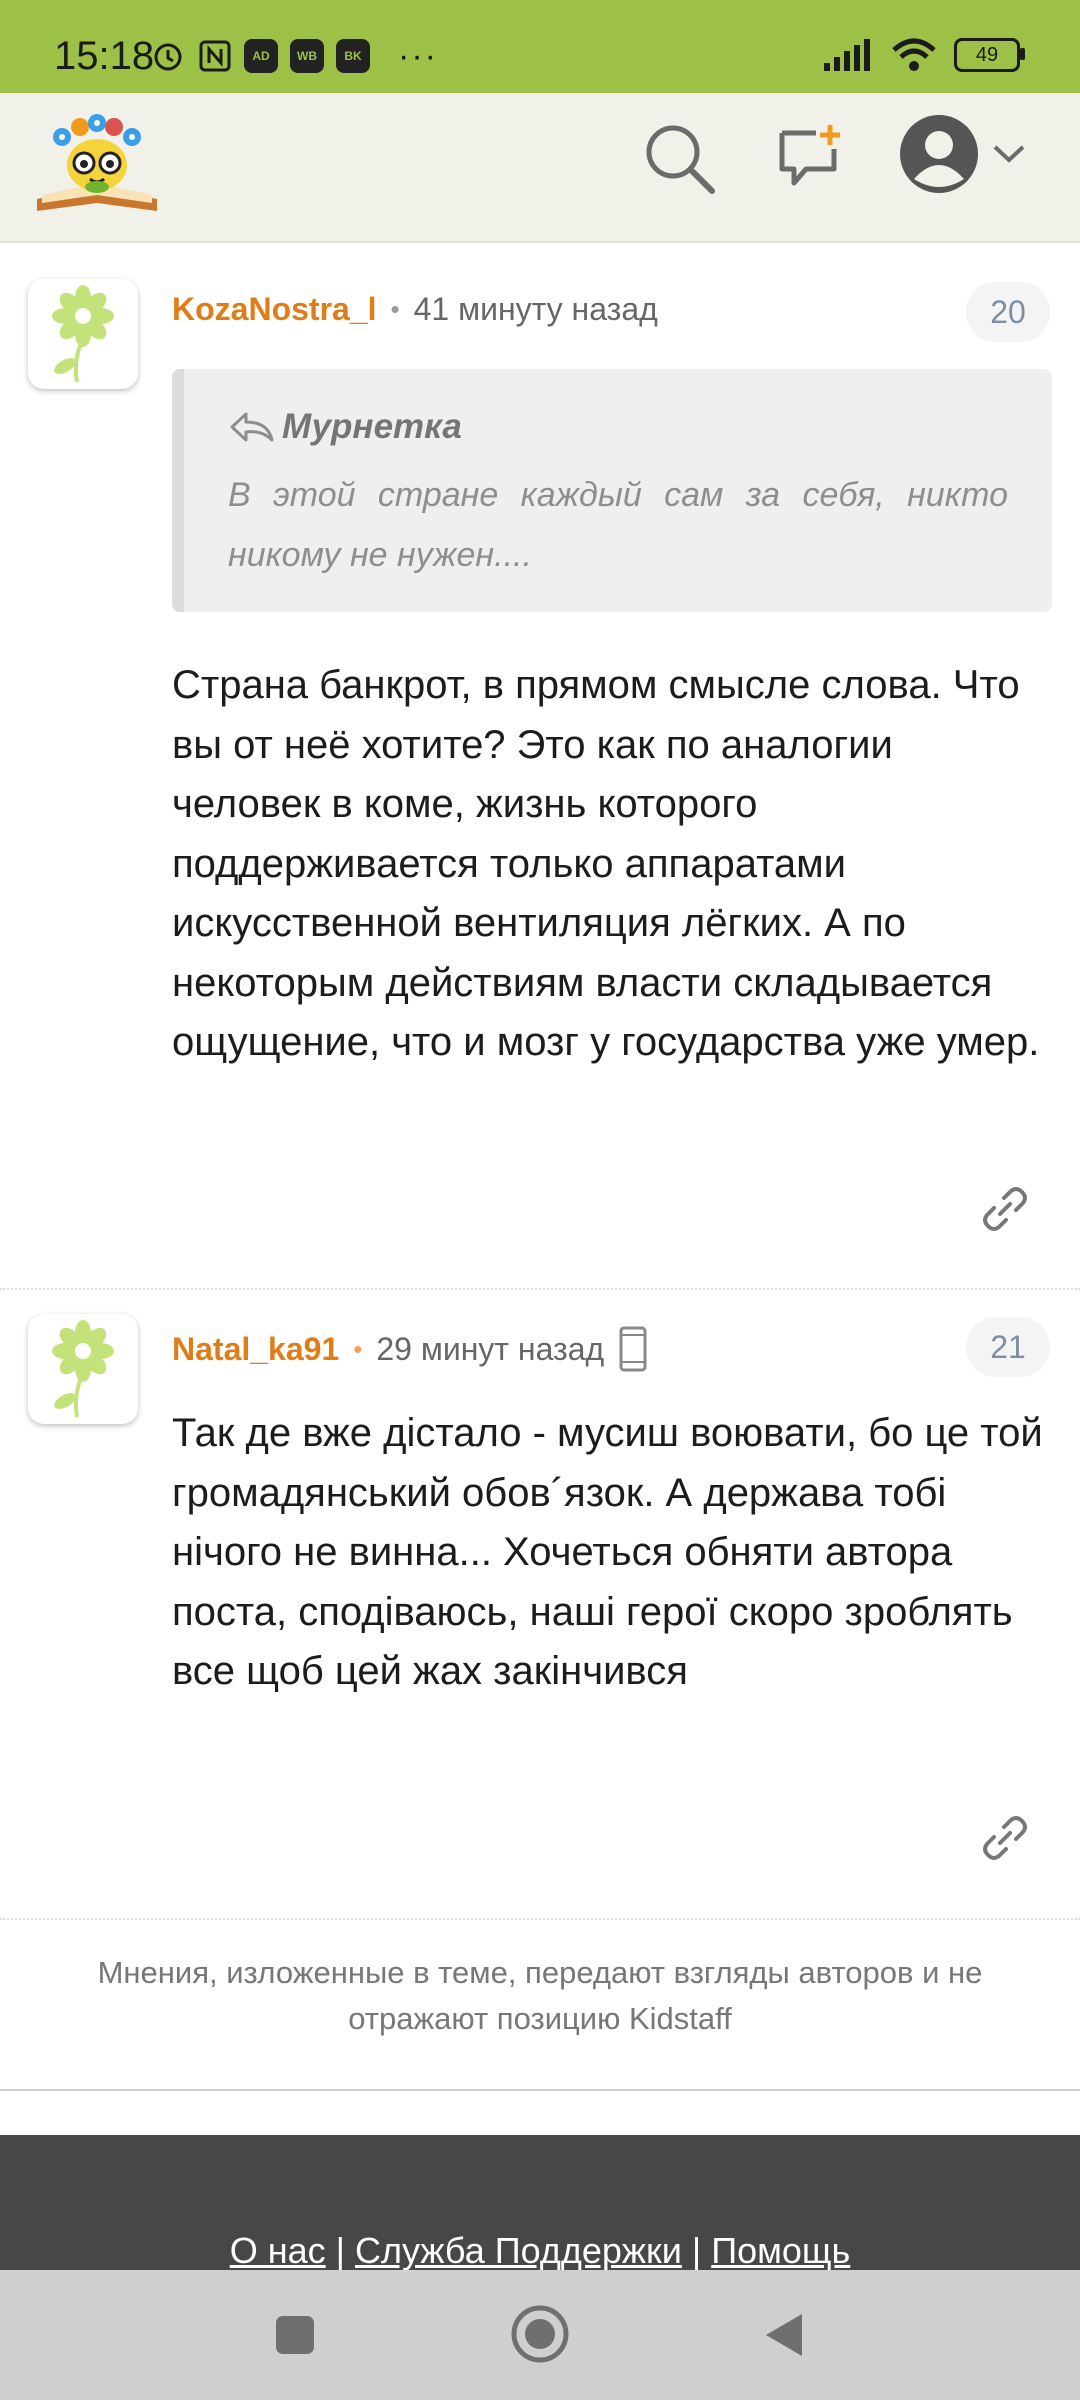 This screenshot has height=2400, width=1080. What do you see at coordinates (278, 2250) in the screenshot?
I see `footer-link-about: О нас` at bounding box center [278, 2250].